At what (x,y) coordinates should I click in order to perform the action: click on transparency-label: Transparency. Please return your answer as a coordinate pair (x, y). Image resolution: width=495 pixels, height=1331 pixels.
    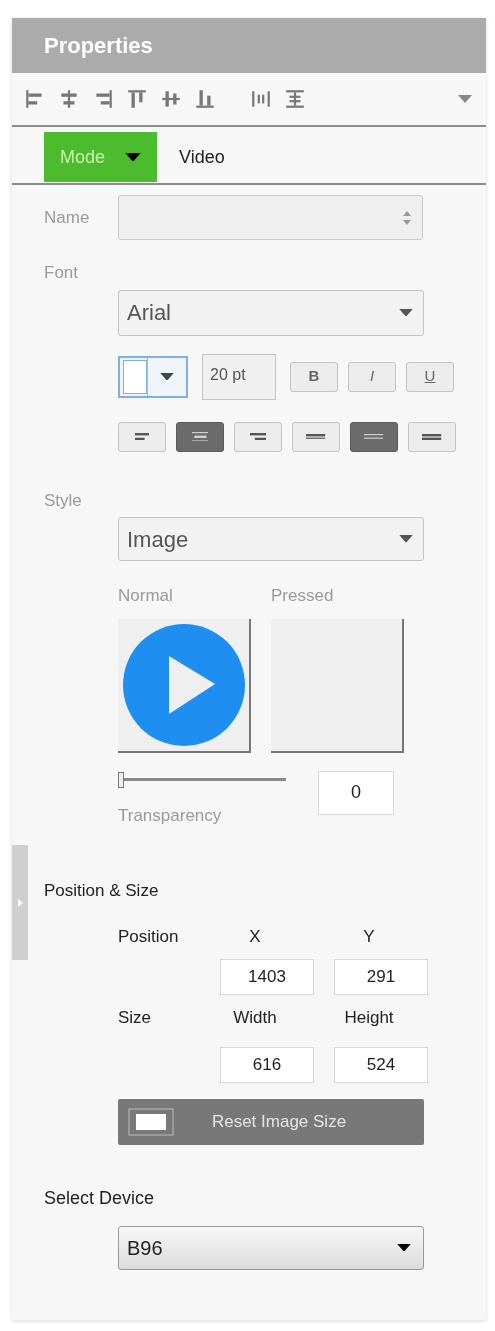
    Looking at the image, I should click on (170, 815).